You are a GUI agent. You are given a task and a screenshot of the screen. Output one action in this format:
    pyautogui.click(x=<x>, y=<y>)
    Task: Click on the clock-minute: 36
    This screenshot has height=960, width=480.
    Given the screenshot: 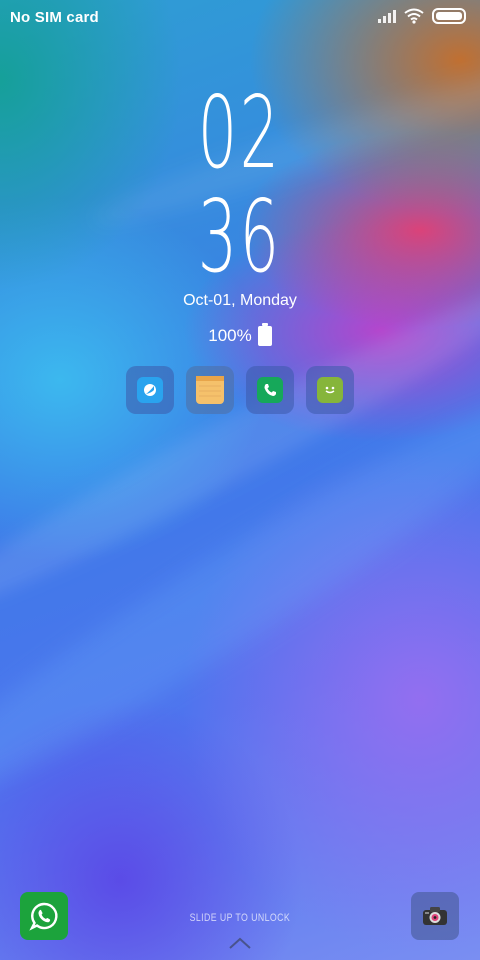 What is the action you would take?
    pyautogui.click(x=240, y=237)
    